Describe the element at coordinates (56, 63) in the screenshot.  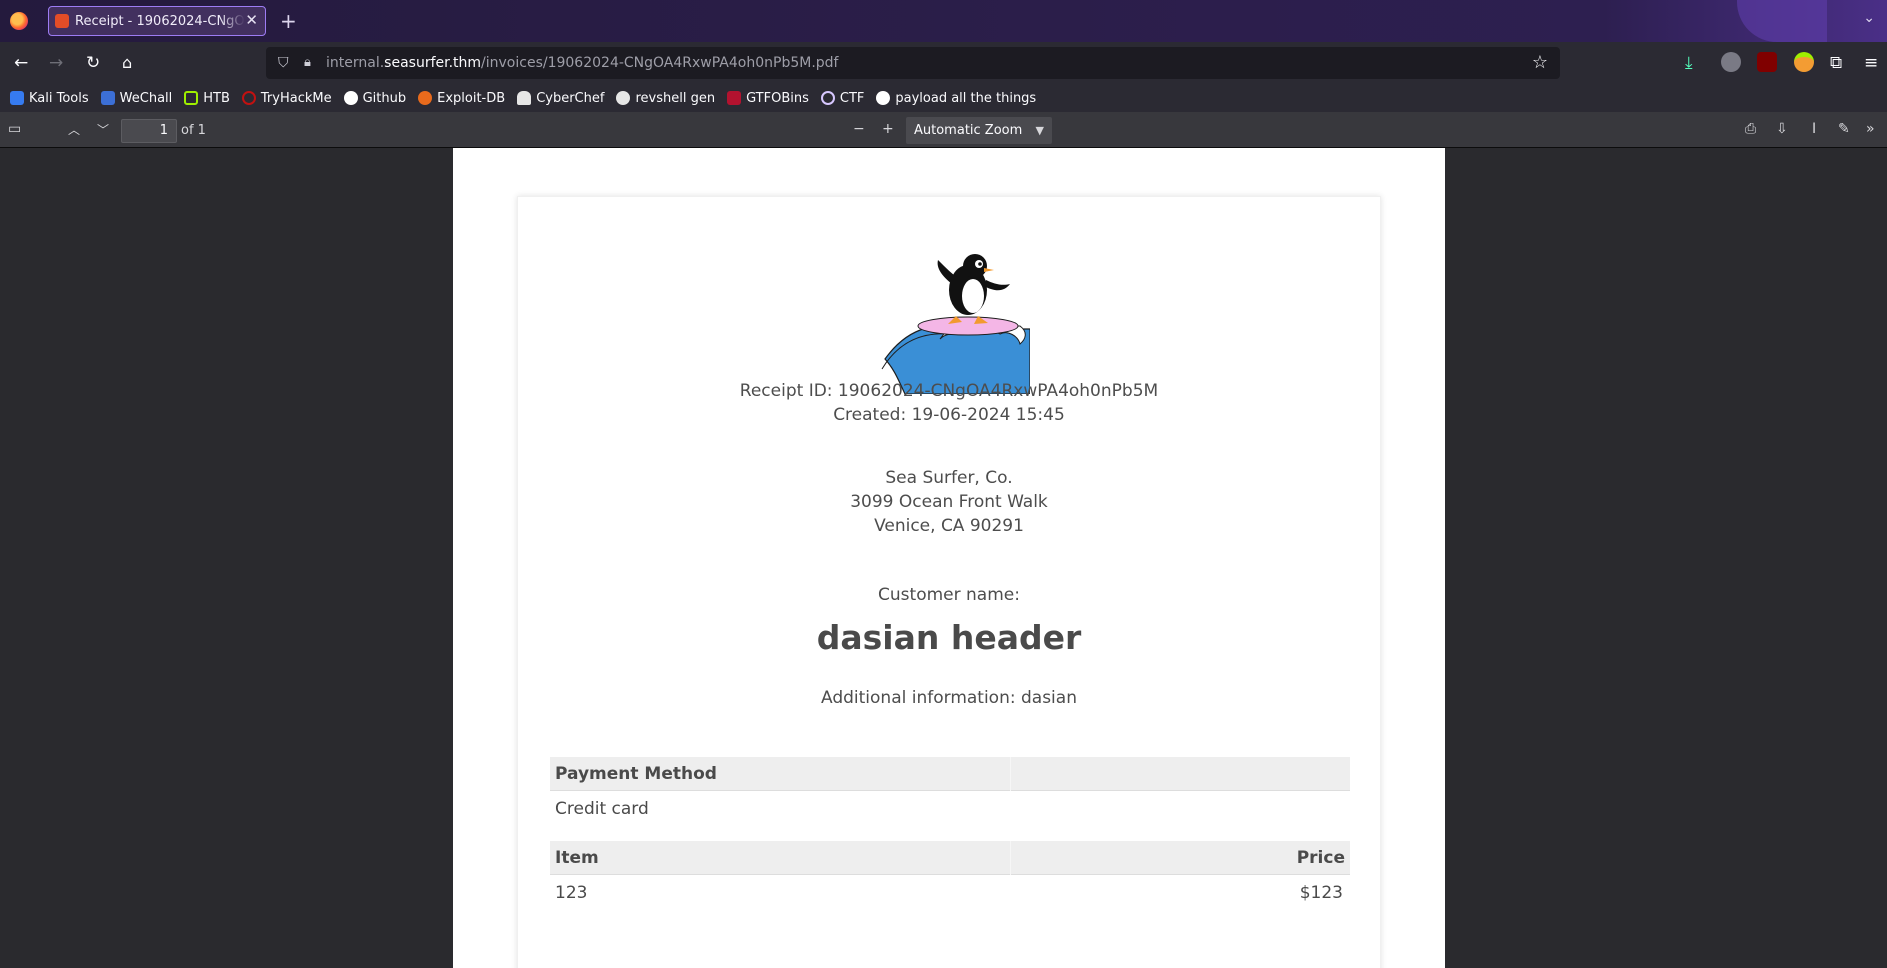
I see `forward-arrow-icon: →` at that location.